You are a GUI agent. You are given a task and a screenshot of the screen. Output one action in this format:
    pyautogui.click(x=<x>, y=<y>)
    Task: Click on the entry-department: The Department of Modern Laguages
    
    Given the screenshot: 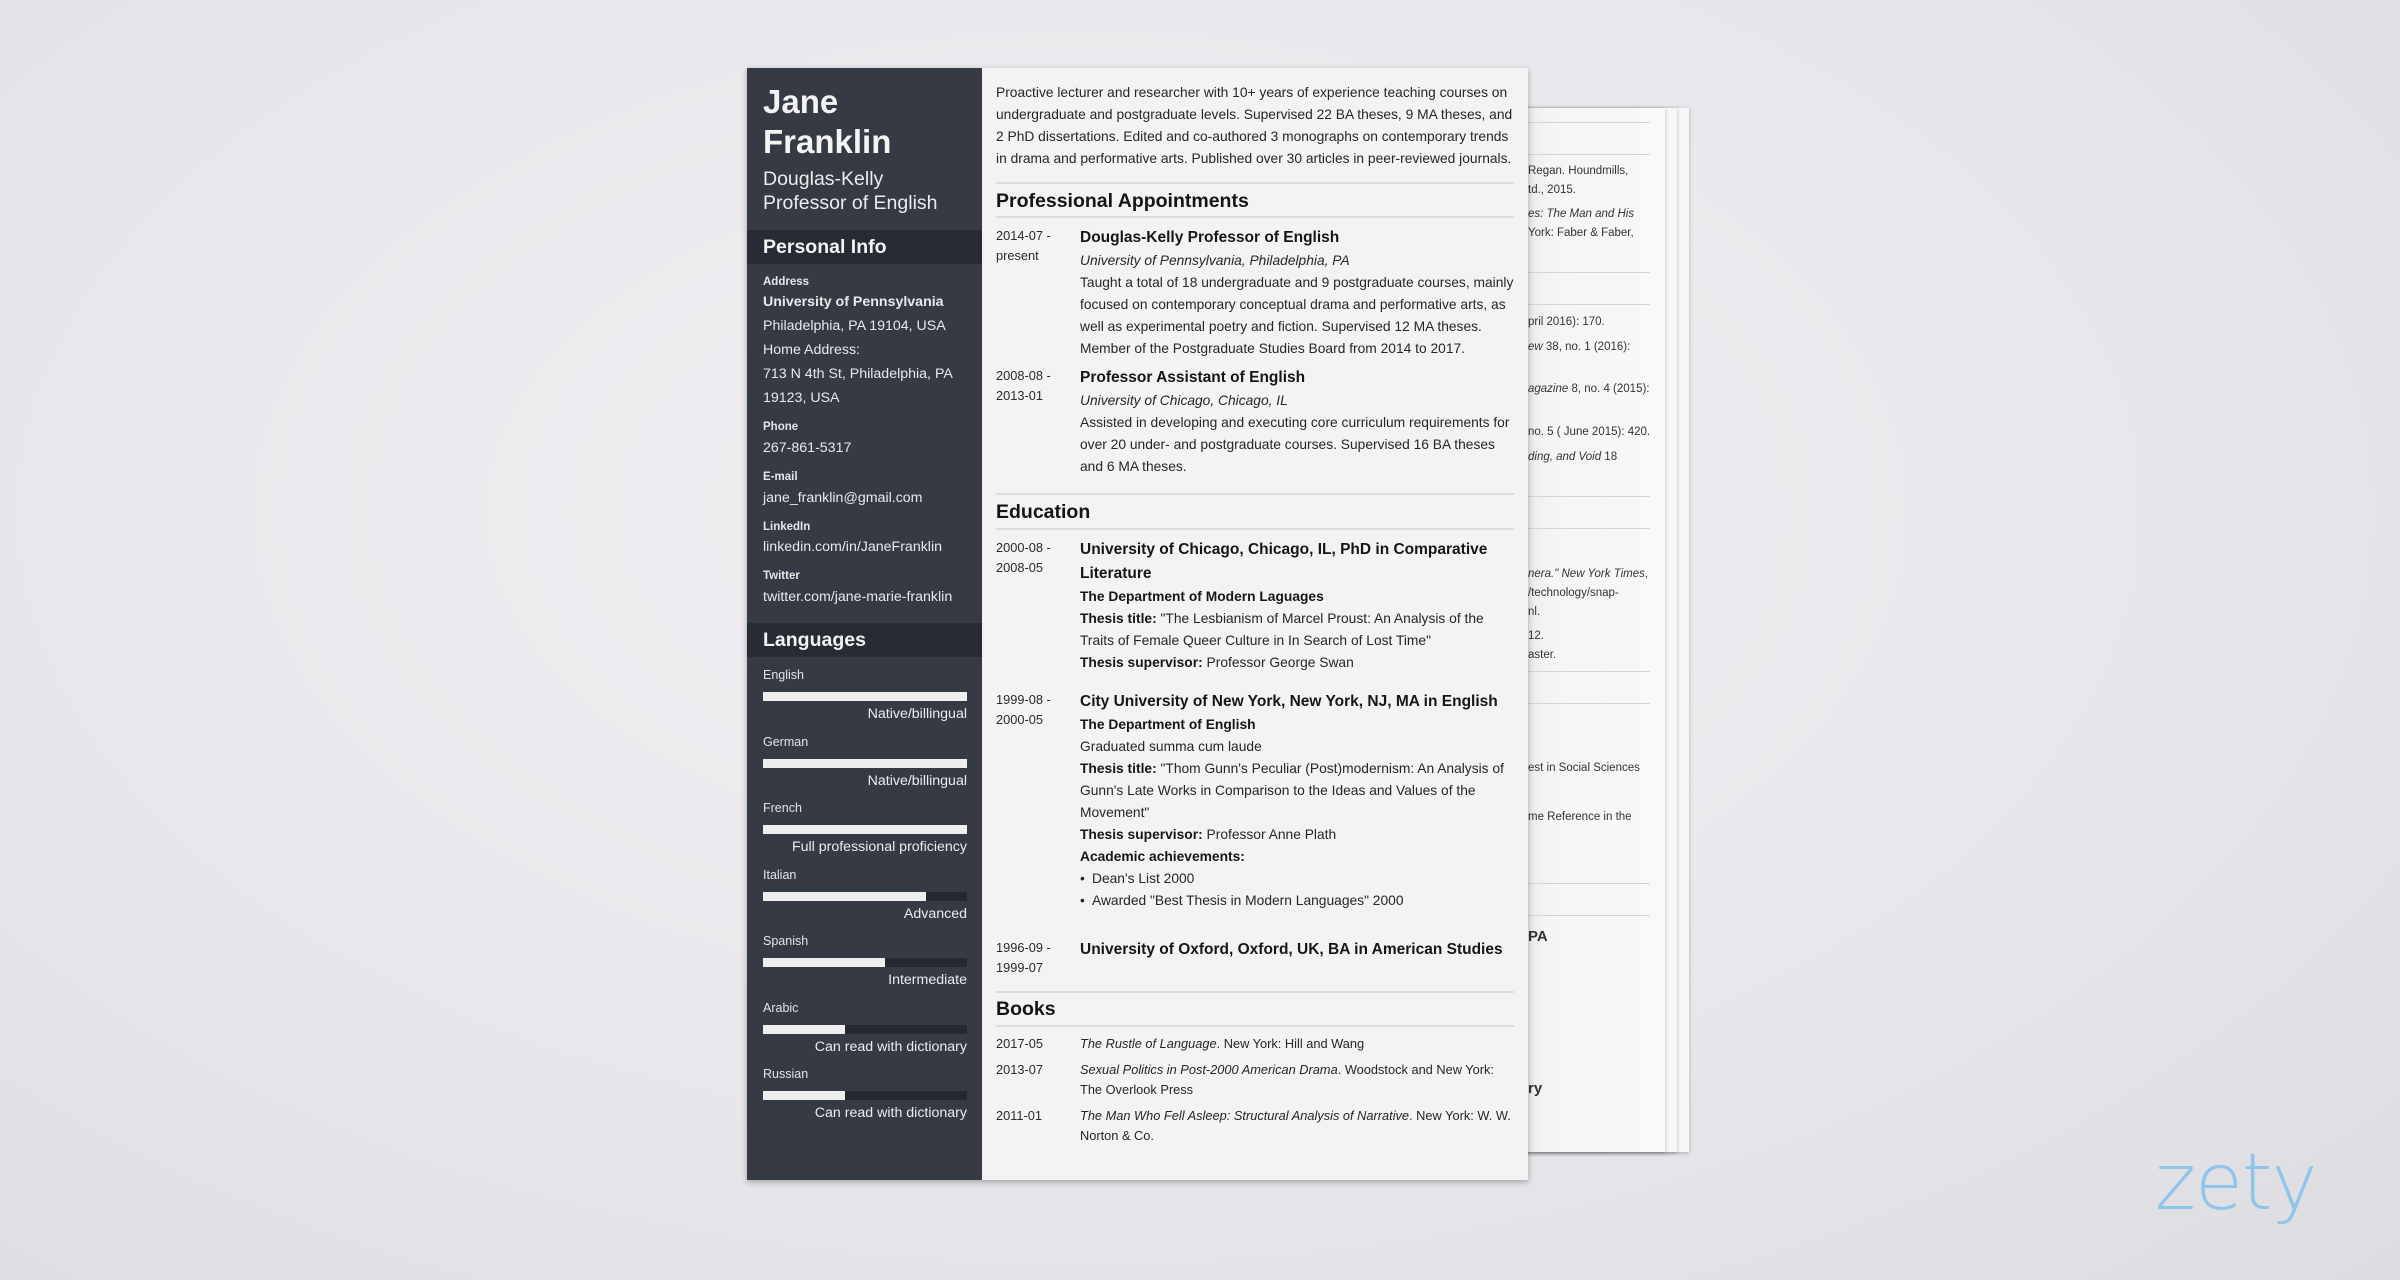 What is the action you would take?
    pyautogui.click(x=1202, y=596)
    